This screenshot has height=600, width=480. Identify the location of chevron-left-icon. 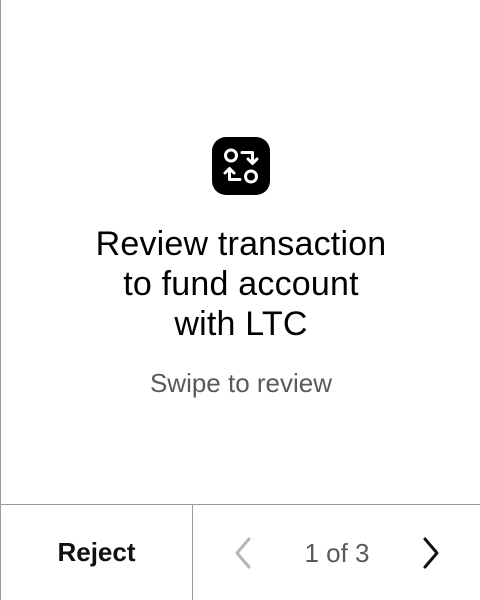
(243, 553).